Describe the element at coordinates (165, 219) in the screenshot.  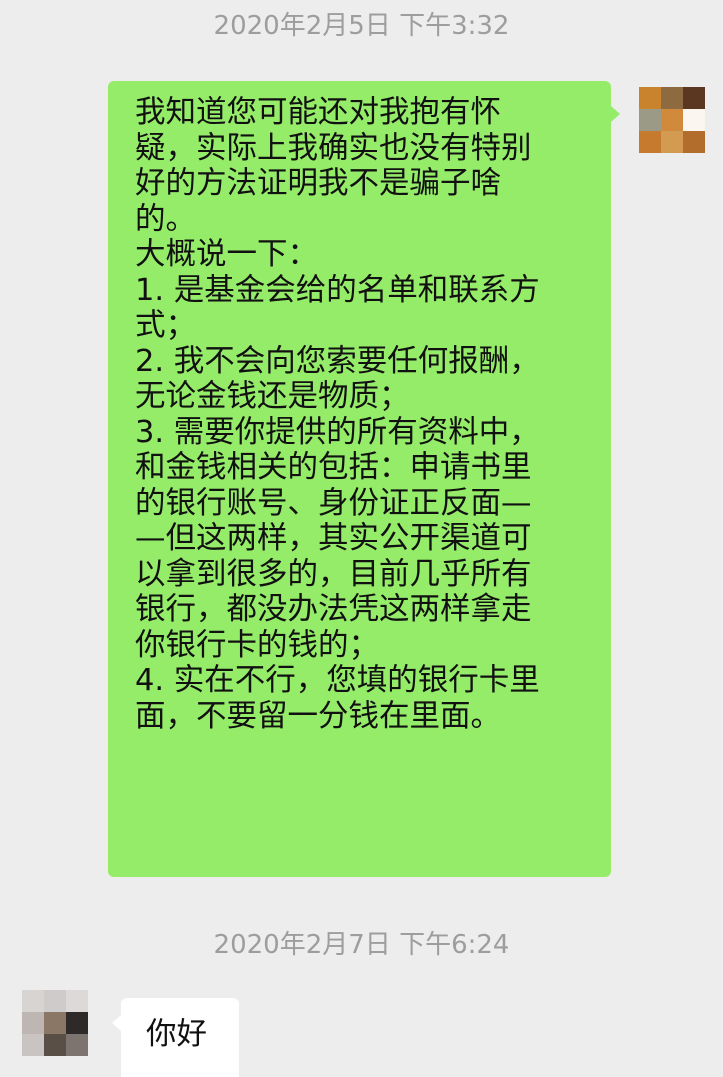
I see `message-line: 的。` at that location.